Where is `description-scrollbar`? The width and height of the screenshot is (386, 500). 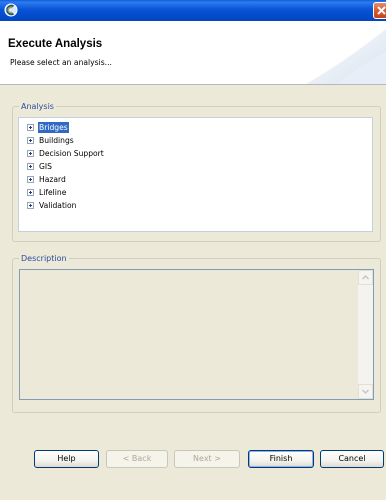 description-scrollbar is located at coordinates (365, 334).